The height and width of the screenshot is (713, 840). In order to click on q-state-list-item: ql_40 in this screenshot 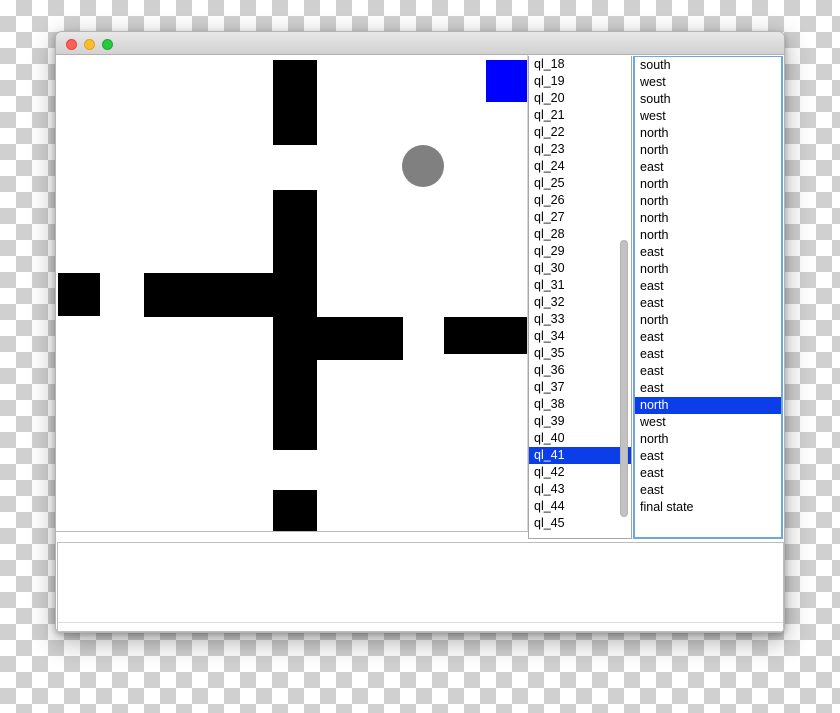, I will do `click(580, 438)`.